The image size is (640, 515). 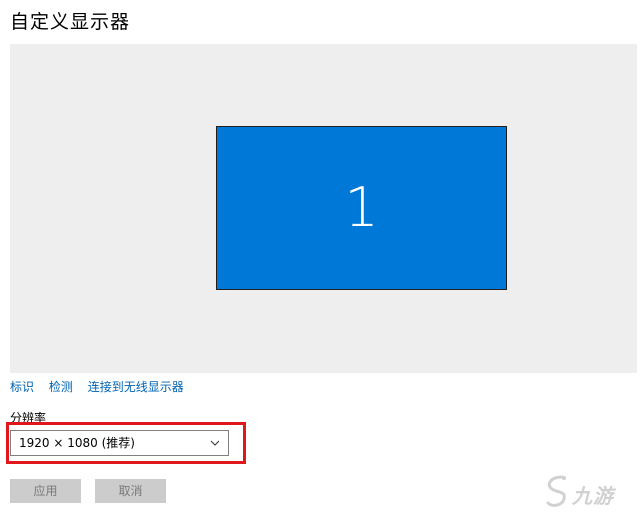 I want to click on identify-link: 标识, so click(x=22, y=387).